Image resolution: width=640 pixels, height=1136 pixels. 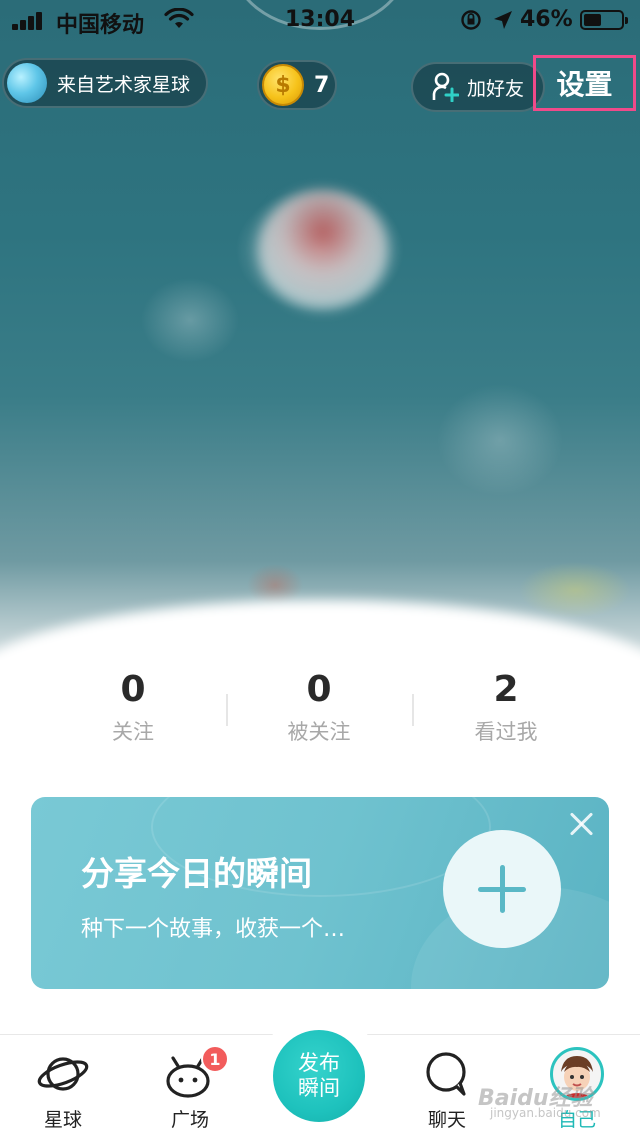 I want to click on stat-followers: 0 被关注, so click(x=319, y=707).